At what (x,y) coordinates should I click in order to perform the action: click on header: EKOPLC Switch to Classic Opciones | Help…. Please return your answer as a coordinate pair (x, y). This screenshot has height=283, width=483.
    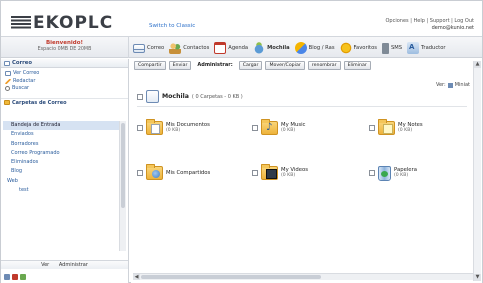
    Looking at the image, I should click on (241, 18).